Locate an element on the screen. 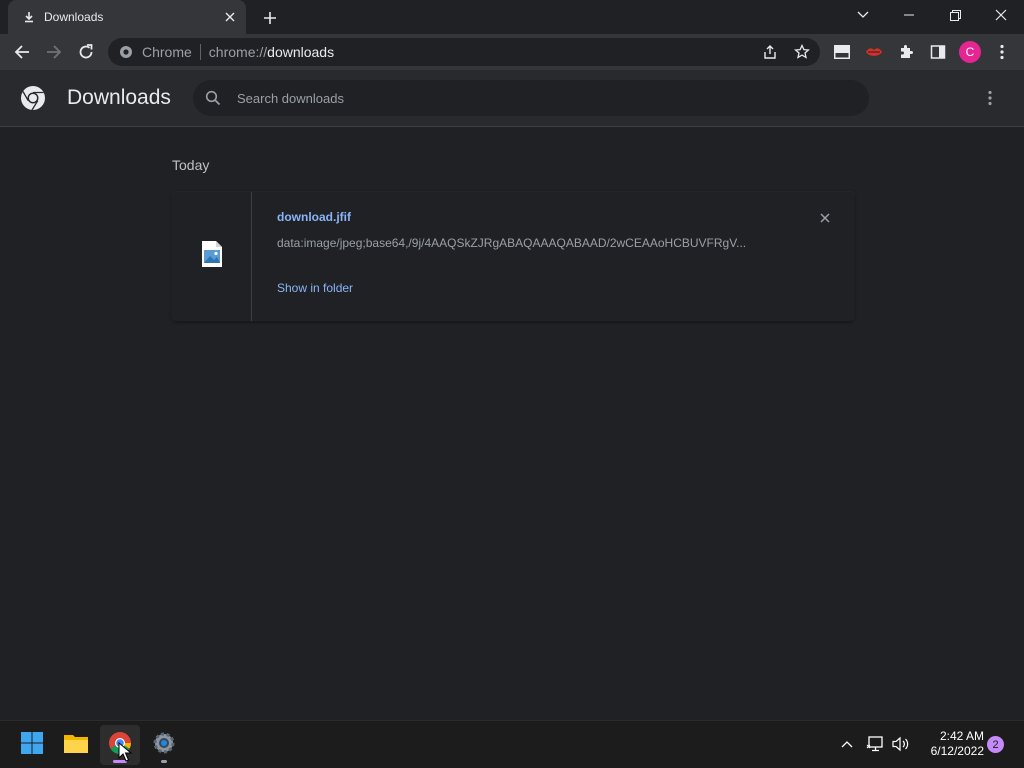 Image resolution: width=1024 pixels, height=768 pixels. start-button is located at coordinates (32, 745).